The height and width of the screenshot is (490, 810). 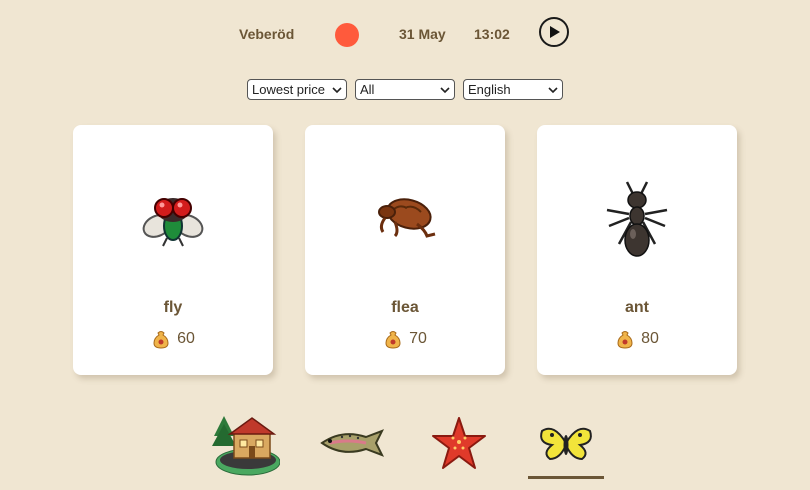 I want to click on critter-card-fly: fly 60, so click(x=173, y=250).